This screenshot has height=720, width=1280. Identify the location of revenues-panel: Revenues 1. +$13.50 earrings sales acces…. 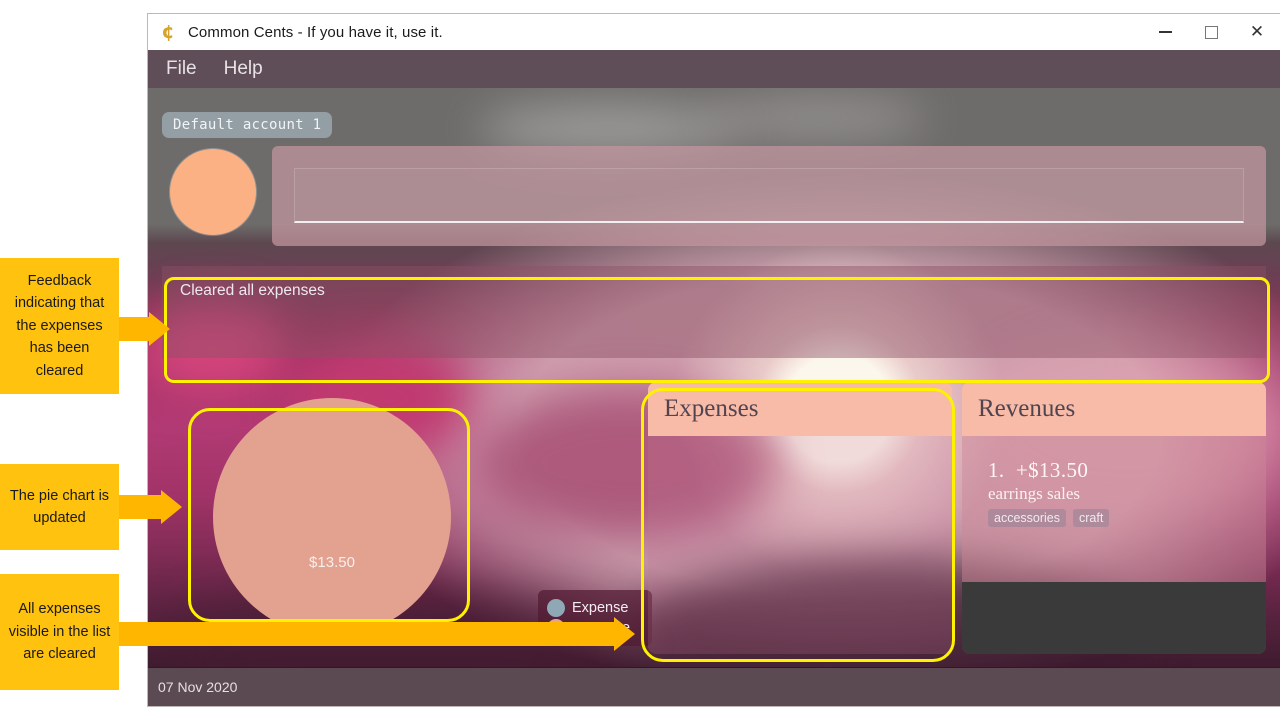
(1114, 518).